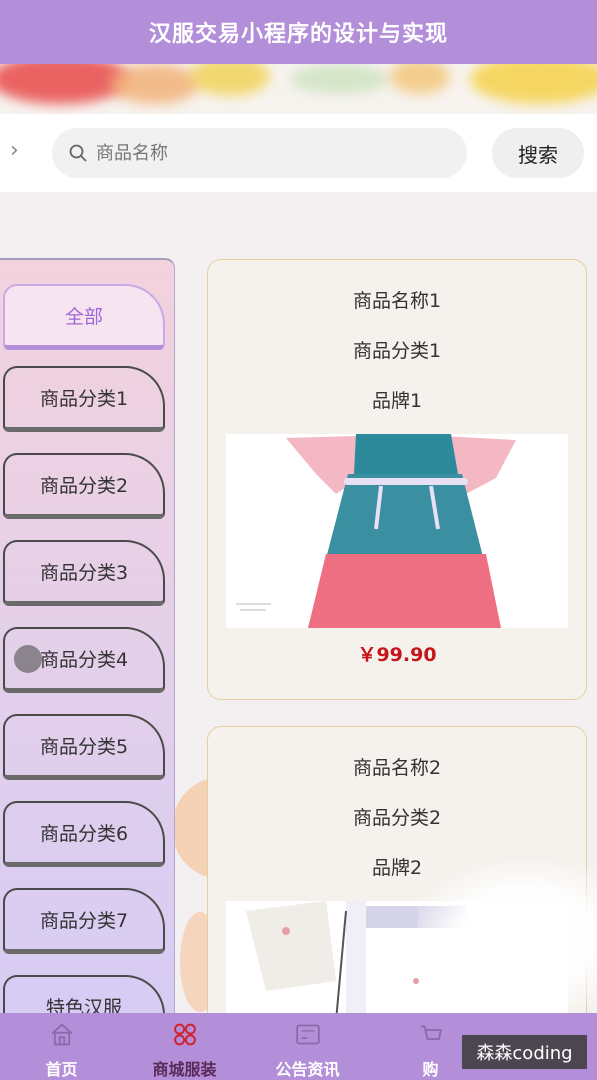 This screenshot has height=1080, width=597. What do you see at coordinates (397, 818) in the screenshot?
I see `product-category: 商品分类2` at bounding box center [397, 818].